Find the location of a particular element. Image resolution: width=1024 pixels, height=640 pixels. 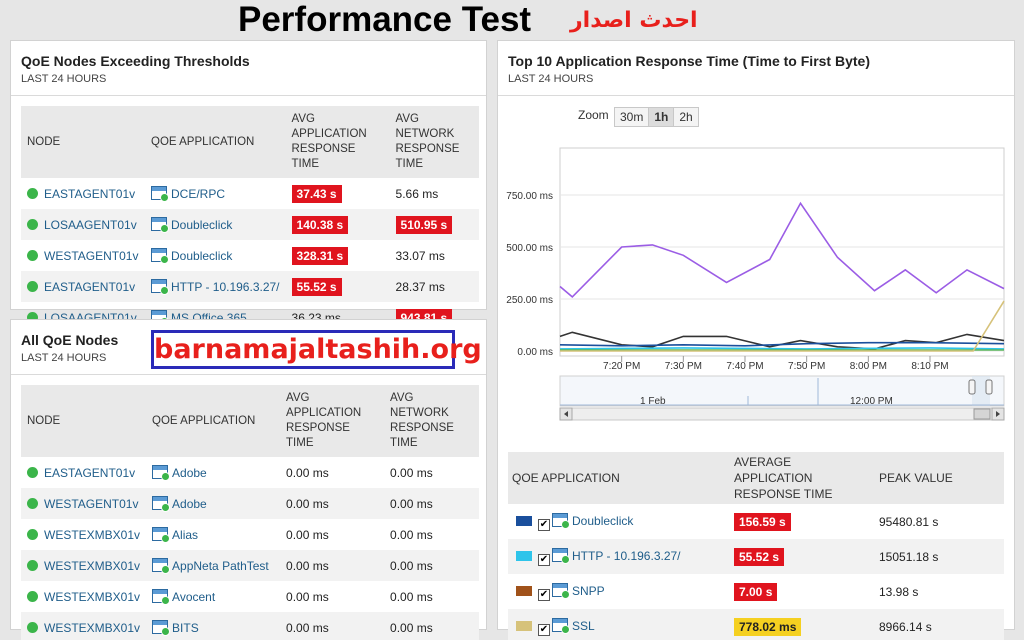

app-cell: Adobe is located at coordinates (213, 503).